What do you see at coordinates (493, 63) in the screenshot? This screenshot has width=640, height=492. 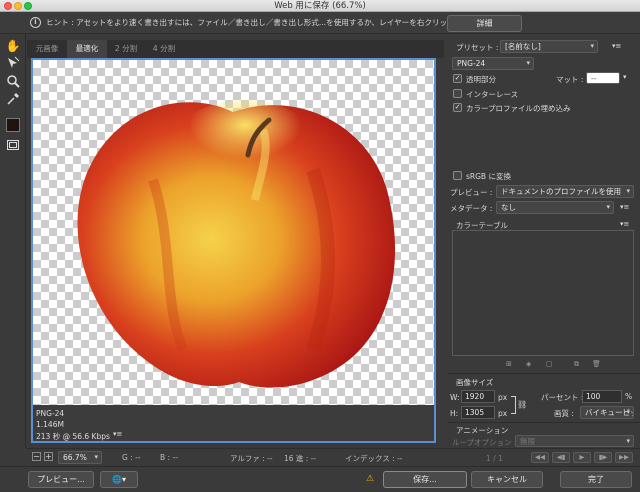 I see `format-select: PNG-24 ▾` at bounding box center [493, 63].